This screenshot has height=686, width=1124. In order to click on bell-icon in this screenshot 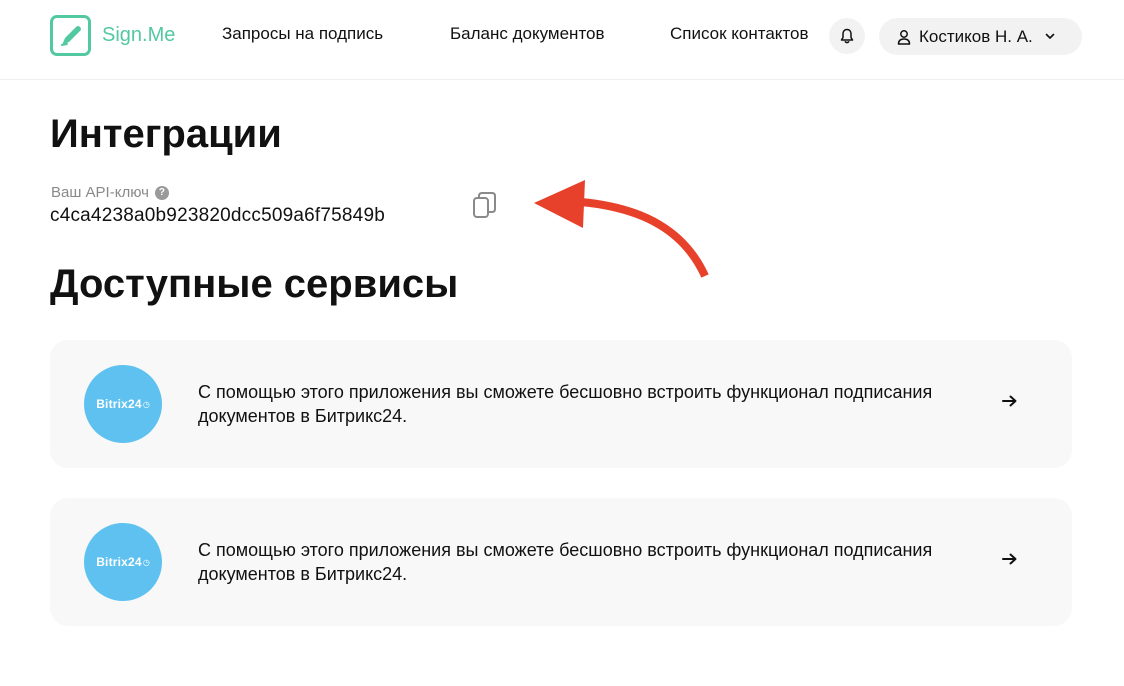, I will do `click(847, 36)`.